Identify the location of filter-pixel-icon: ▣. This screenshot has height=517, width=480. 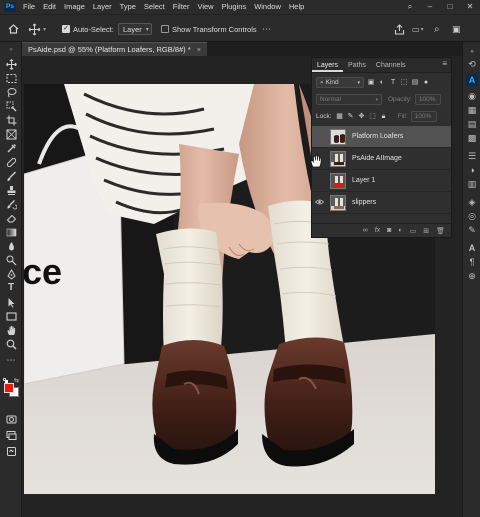
(371, 83).